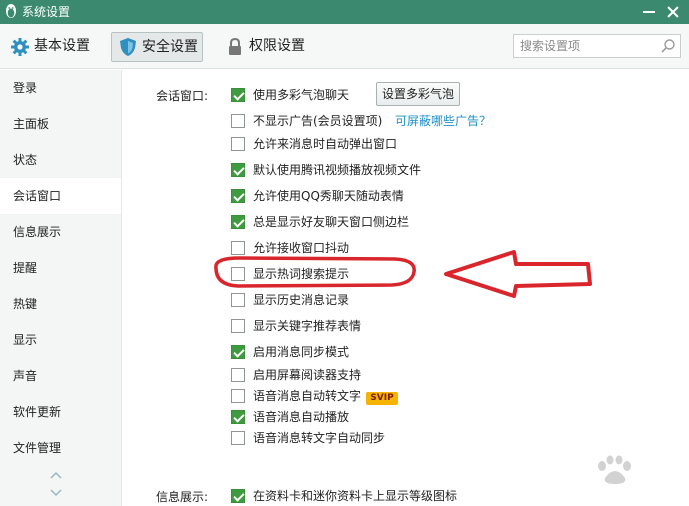  What do you see at coordinates (443, 120) in the screenshot?
I see `blockable-ads-link: 可屏蔽哪些广告？` at bounding box center [443, 120].